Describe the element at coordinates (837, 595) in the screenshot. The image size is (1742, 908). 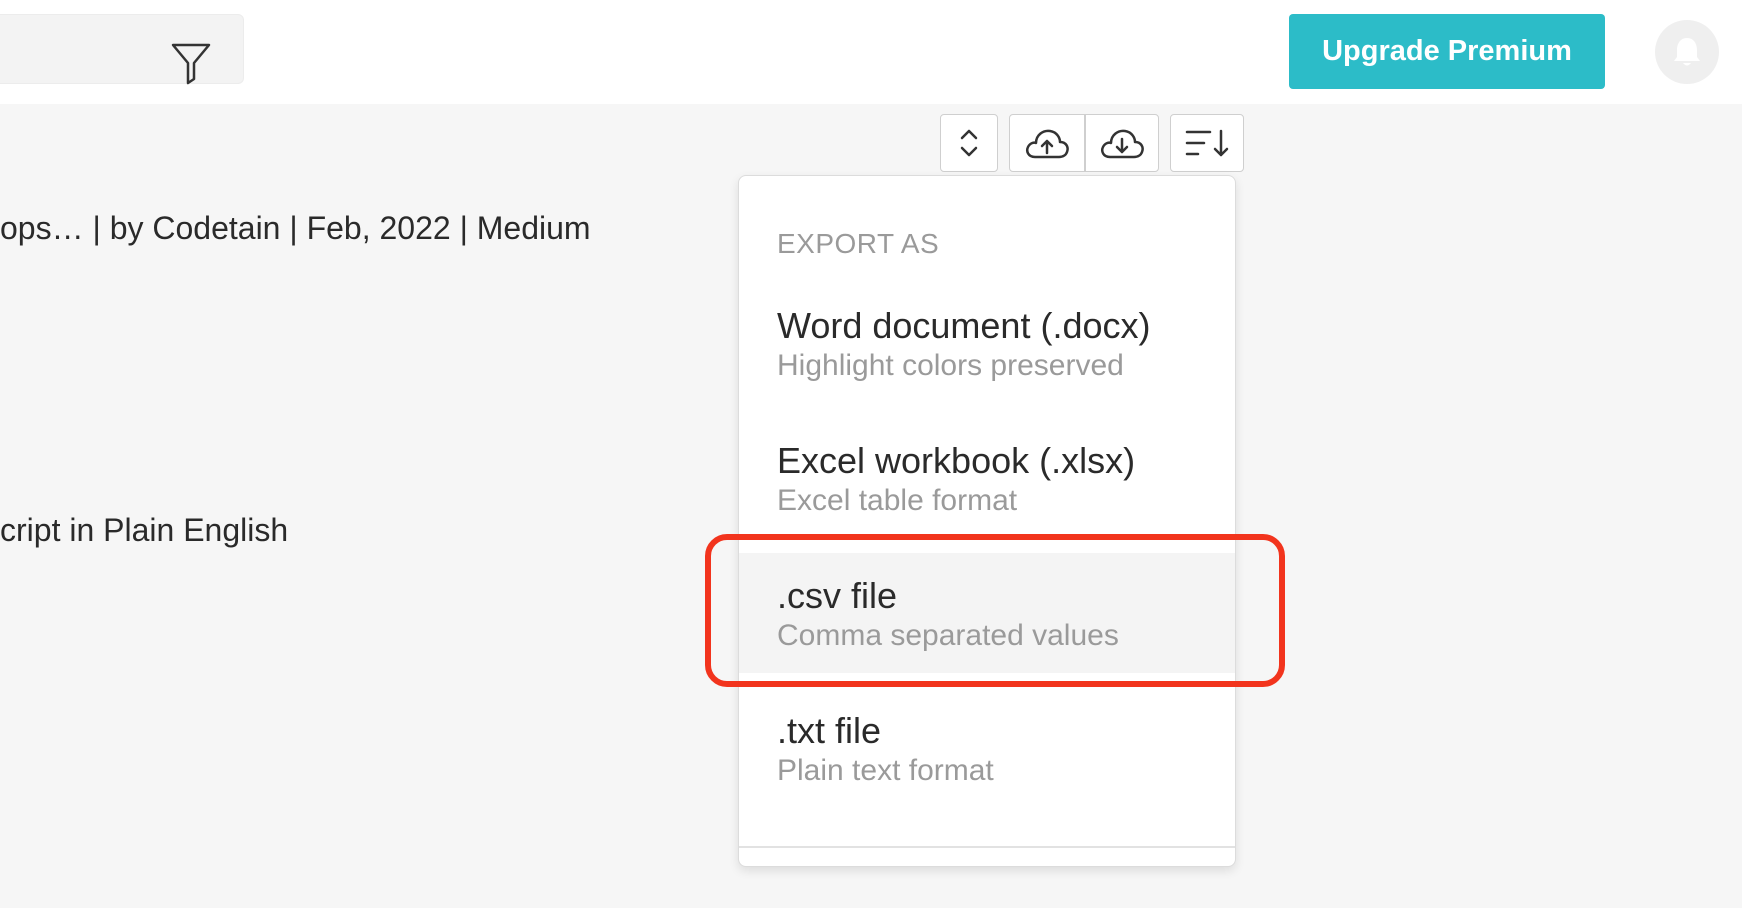
I see `option-title: .csv file` at that location.